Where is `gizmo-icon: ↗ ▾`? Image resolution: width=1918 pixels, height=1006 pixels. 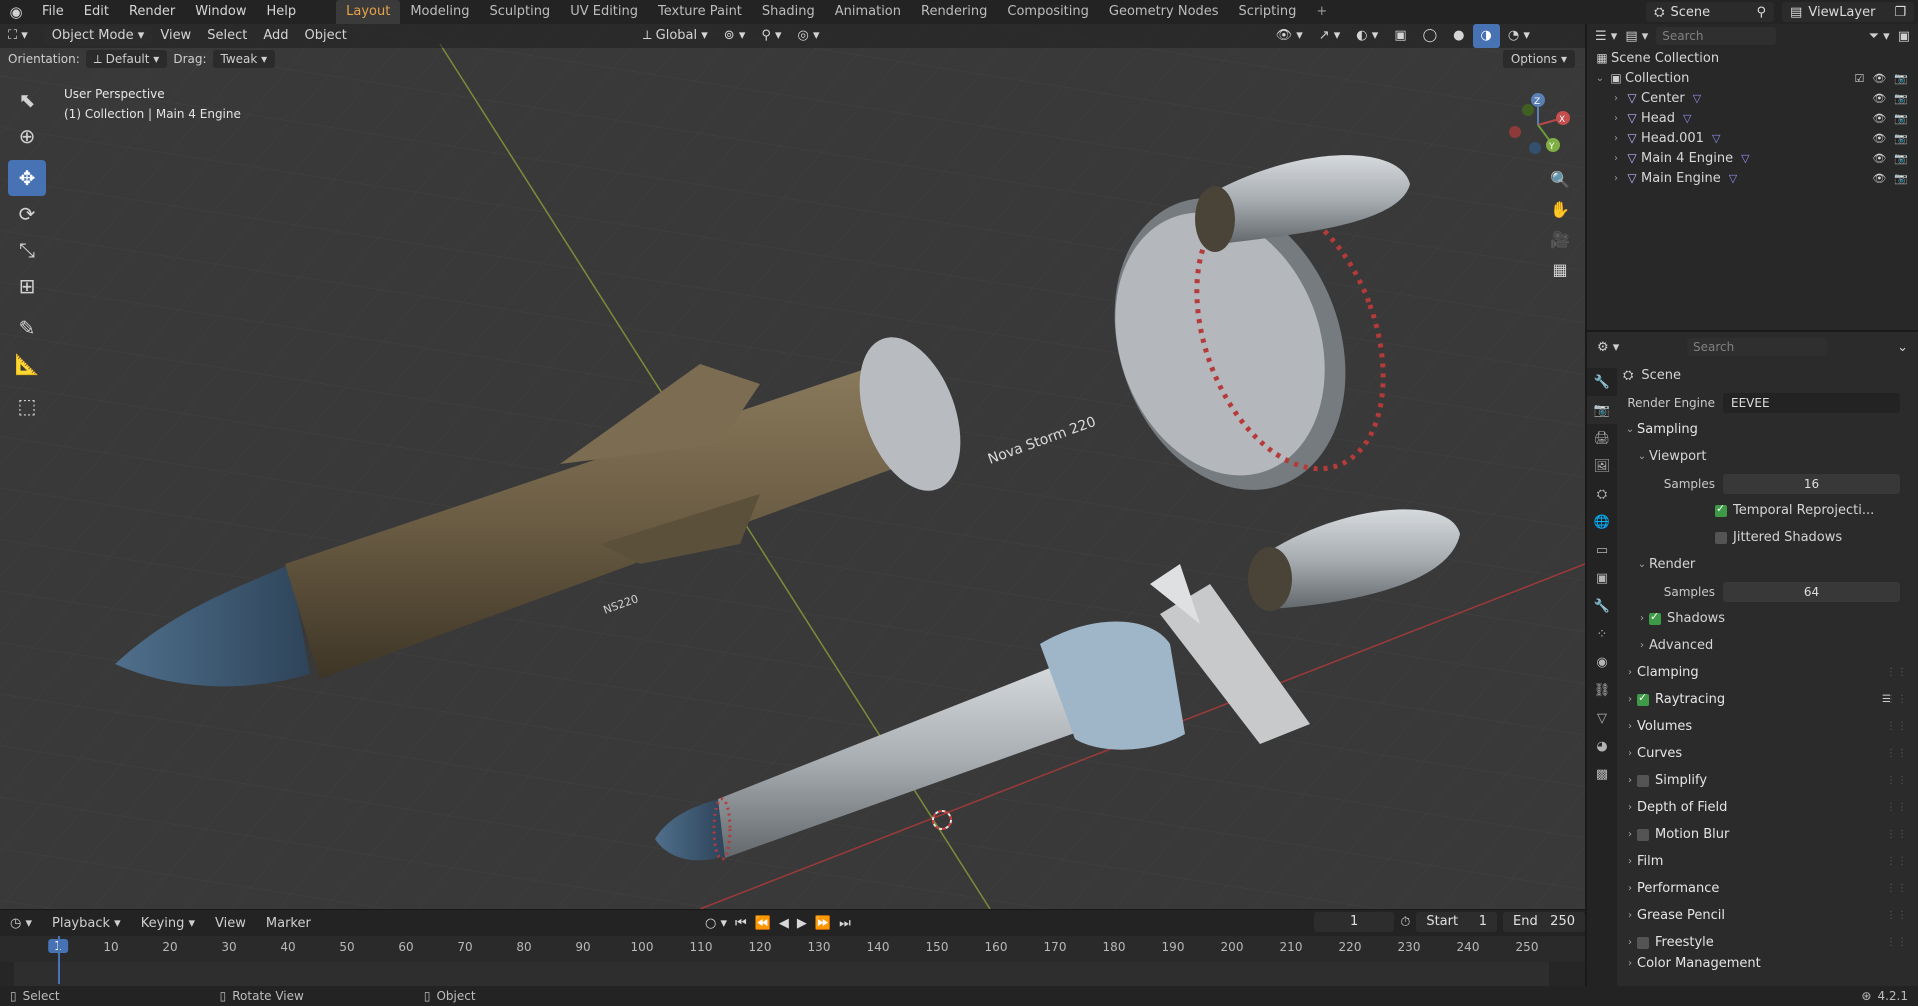 gizmo-icon: ↗ ▾ is located at coordinates (1330, 36).